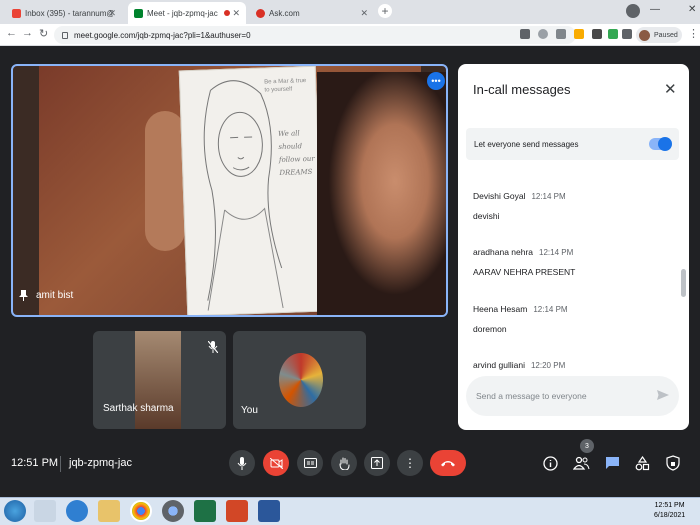  What do you see at coordinates (669, 505) in the screenshot?
I see `taskbar-time: 12:51 PM` at bounding box center [669, 505].